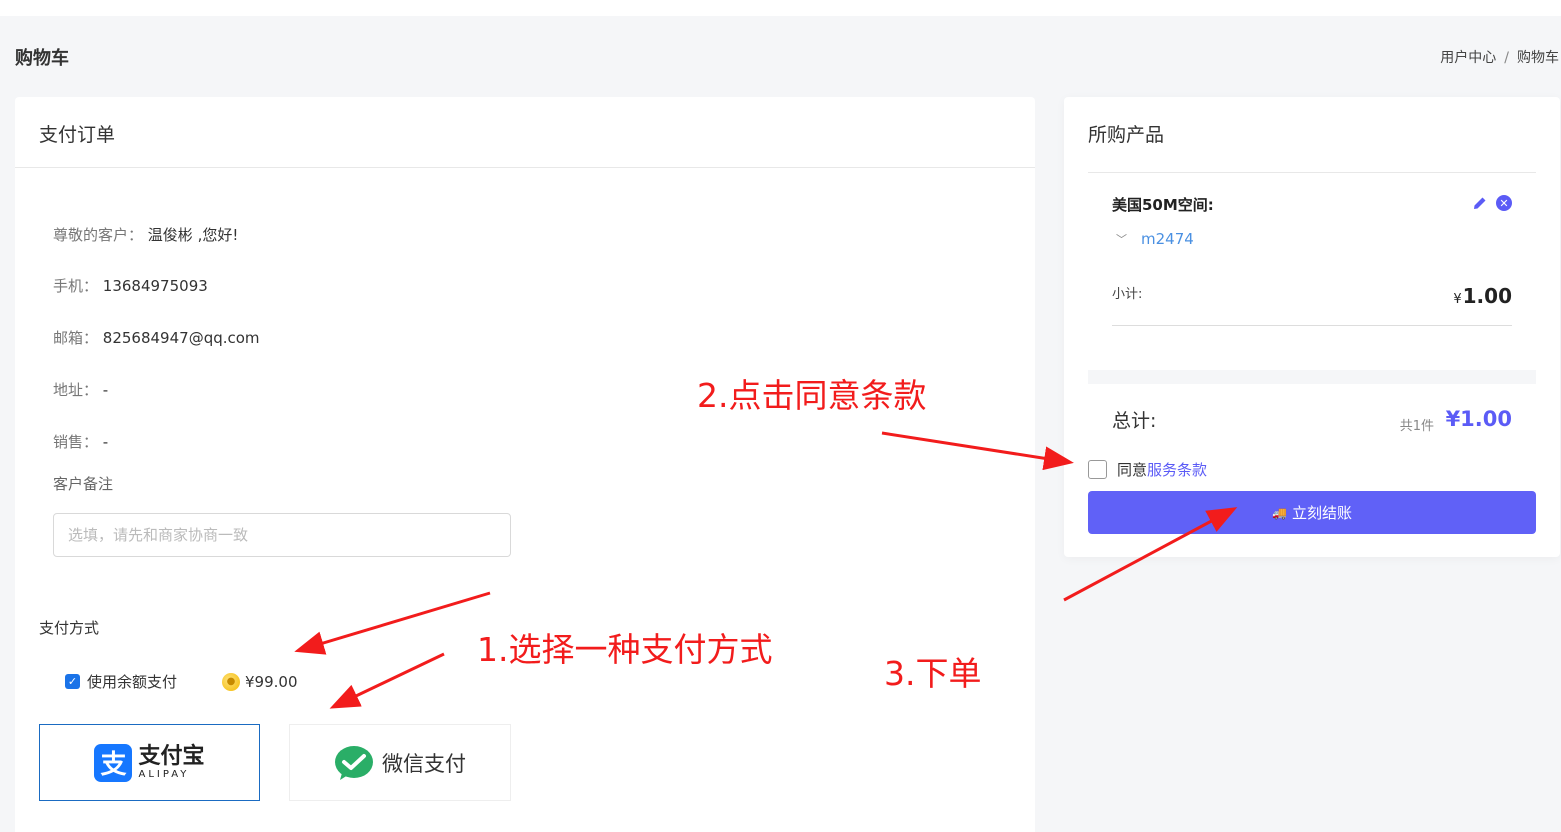 This screenshot has width=1561, height=832. I want to click on wechat-logo-icon, so click(354, 762).